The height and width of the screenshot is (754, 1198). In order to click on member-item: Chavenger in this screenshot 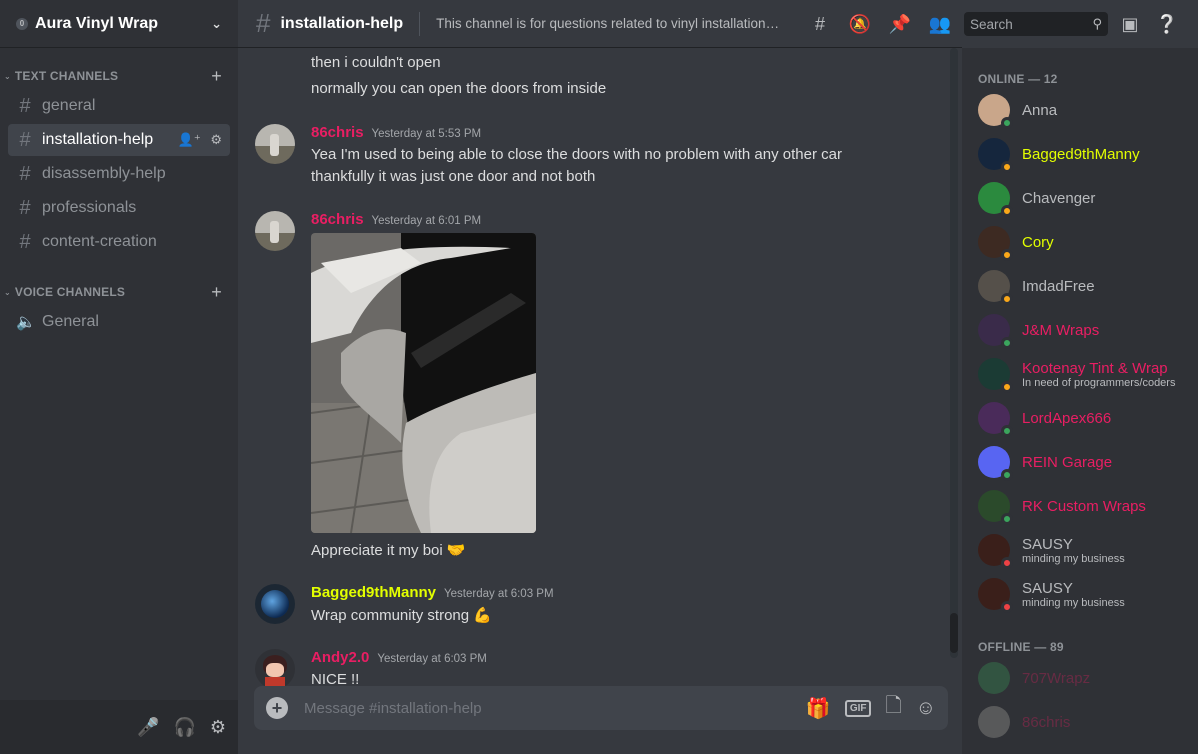, I will do `click(1083, 198)`.